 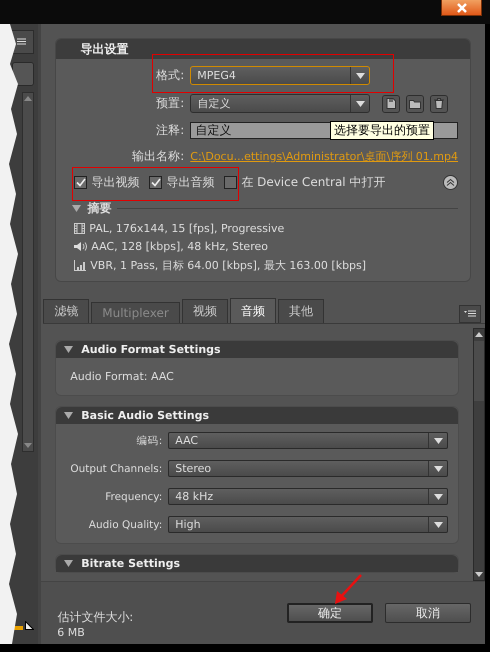 What do you see at coordinates (263, 49) in the screenshot?
I see `panel-title: 导出设置` at bounding box center [263, 49].